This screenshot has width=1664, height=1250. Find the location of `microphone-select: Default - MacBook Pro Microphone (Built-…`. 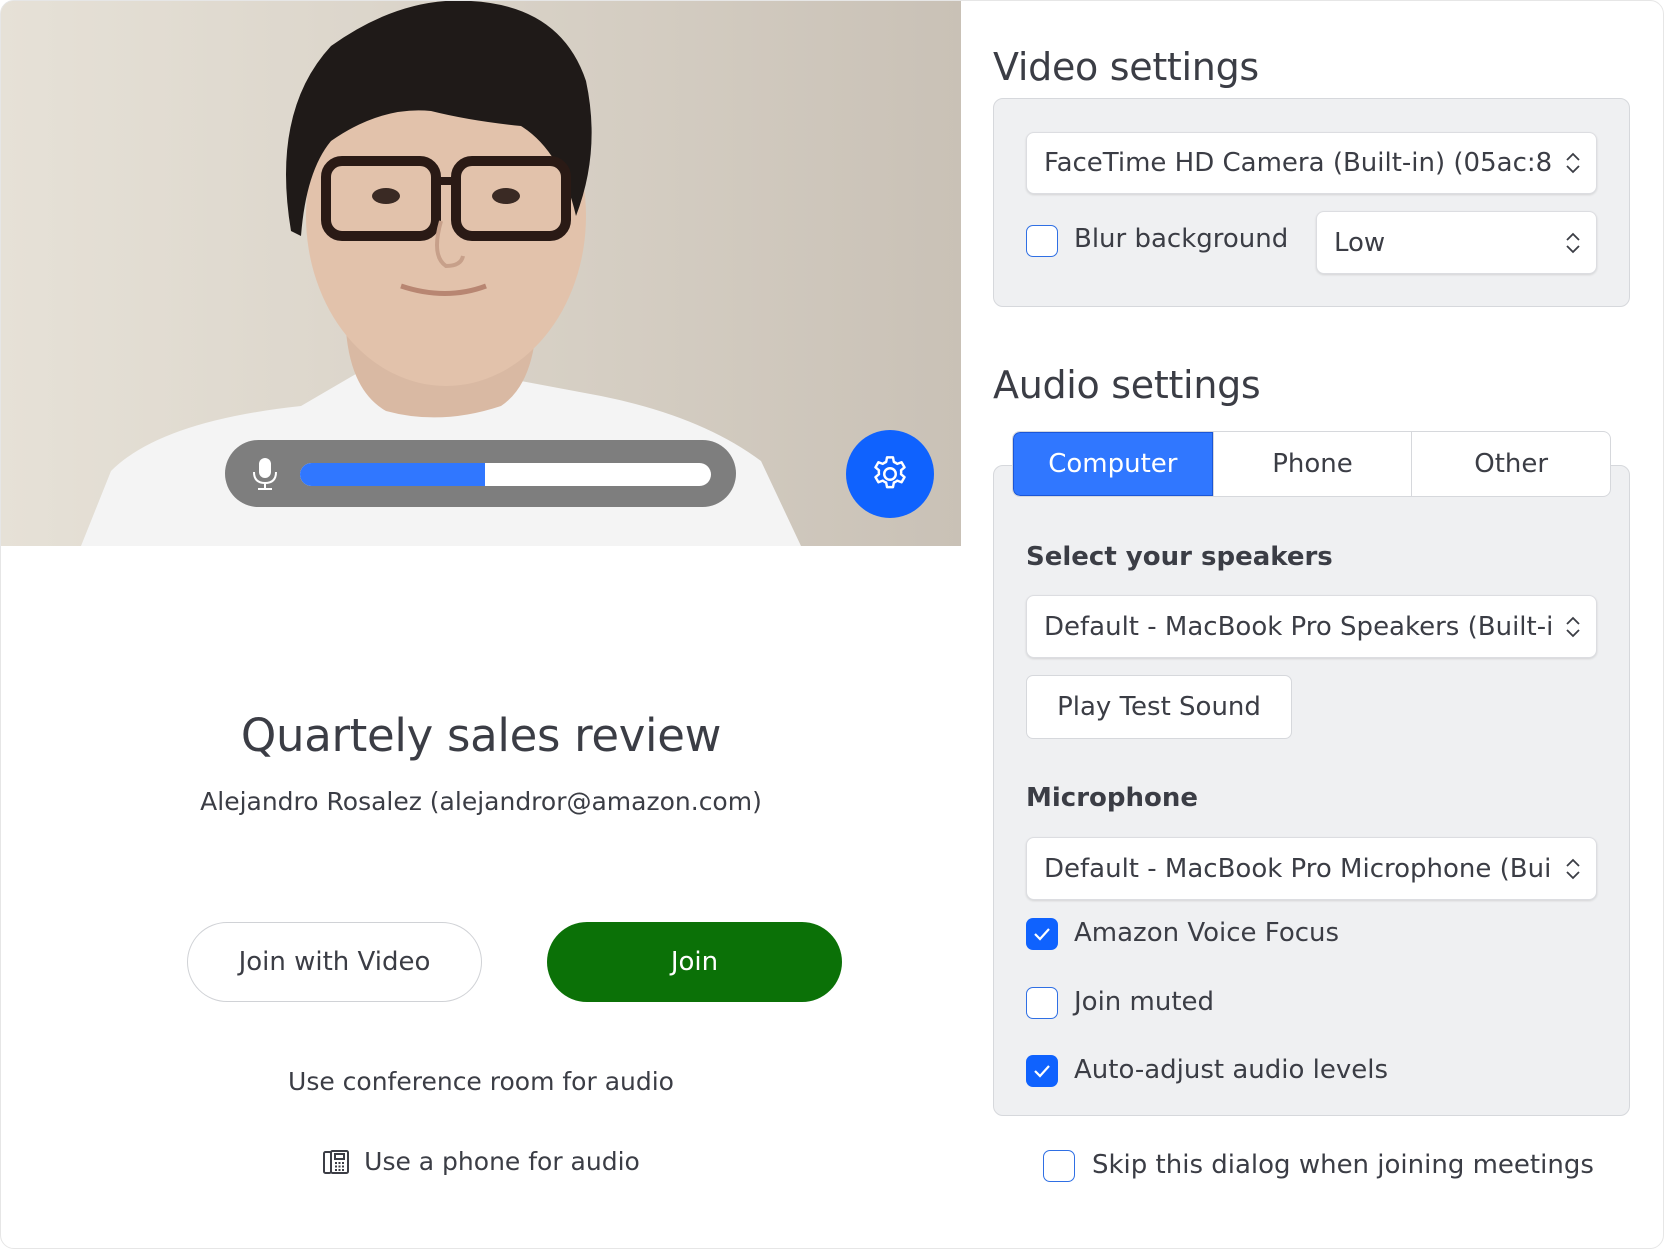

microphone-select: Default - MacBook Pro Microphone (Built-… is located at coordinates (1311, 868).